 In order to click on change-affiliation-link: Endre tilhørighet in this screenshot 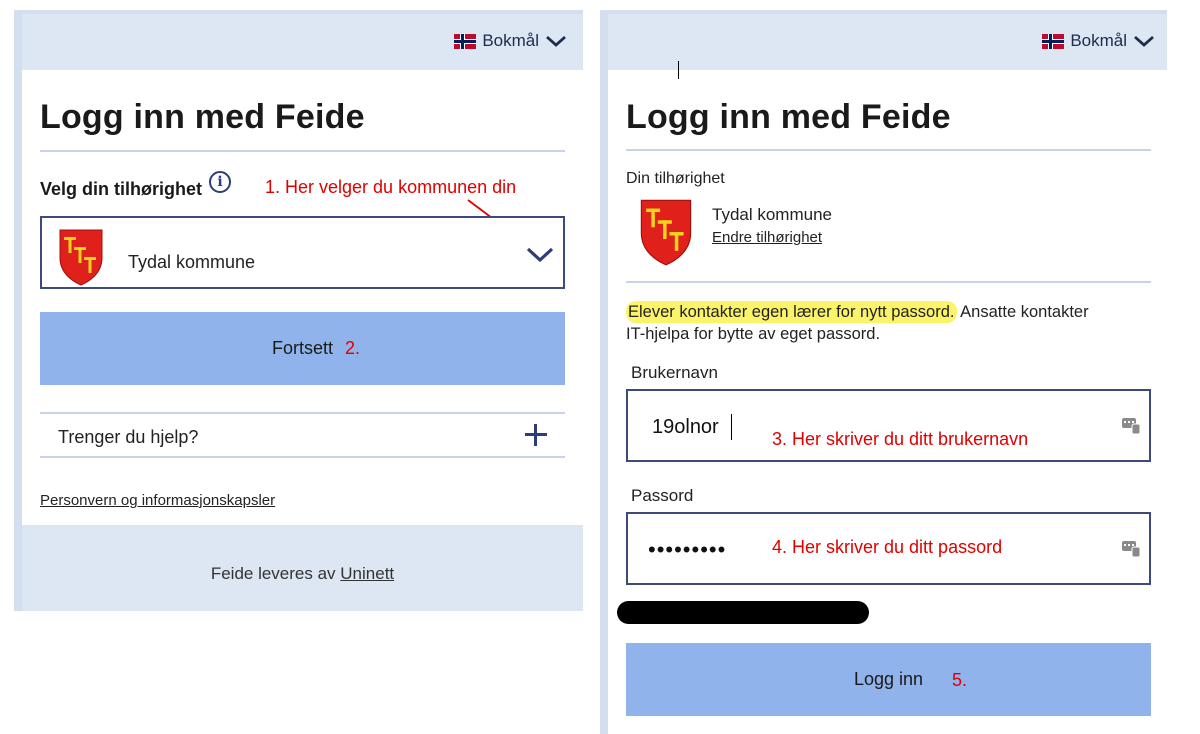, I will do `click(767, 237)`.